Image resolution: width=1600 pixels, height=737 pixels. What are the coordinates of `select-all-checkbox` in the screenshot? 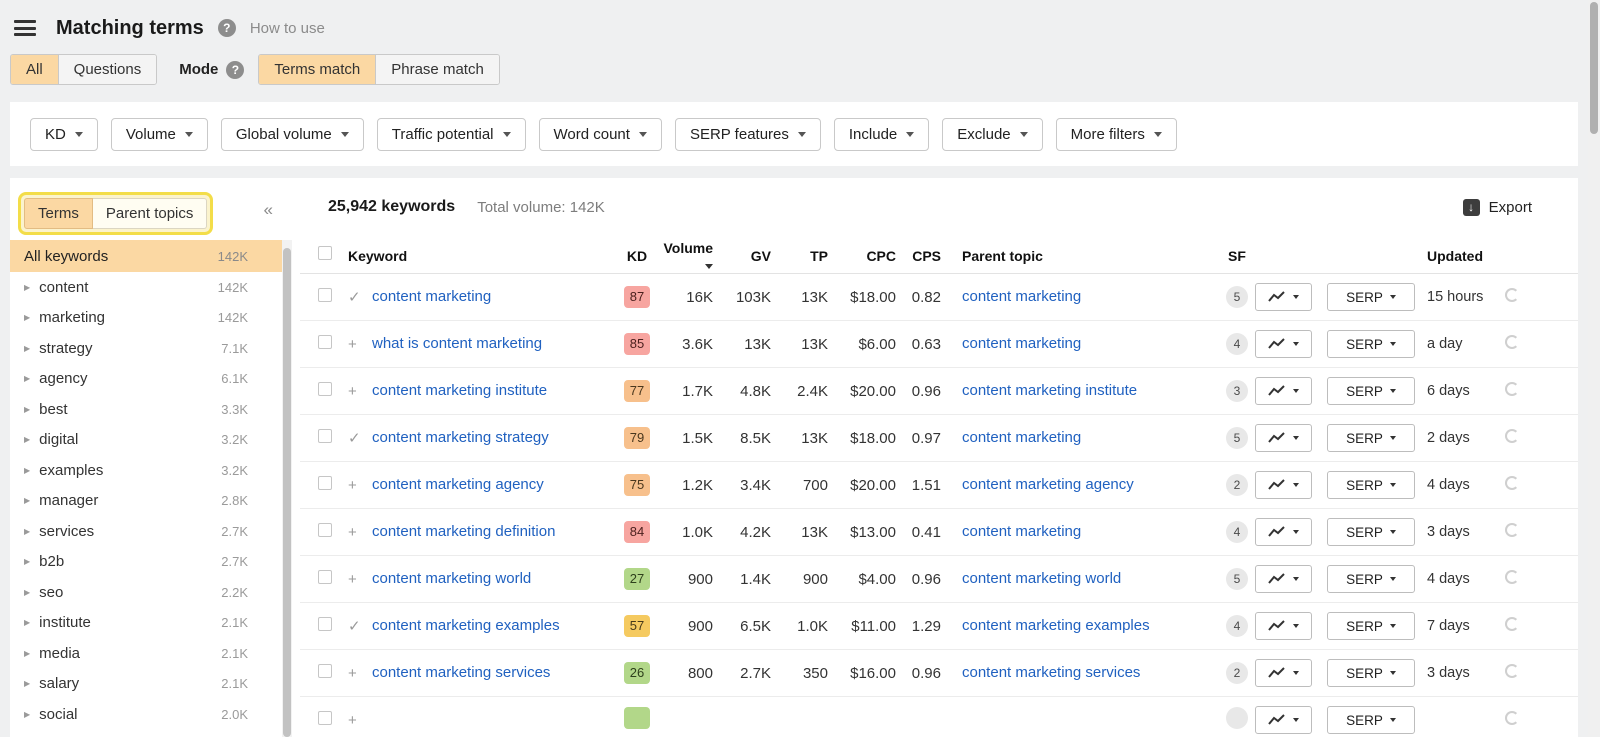 It's located at (325, 253).